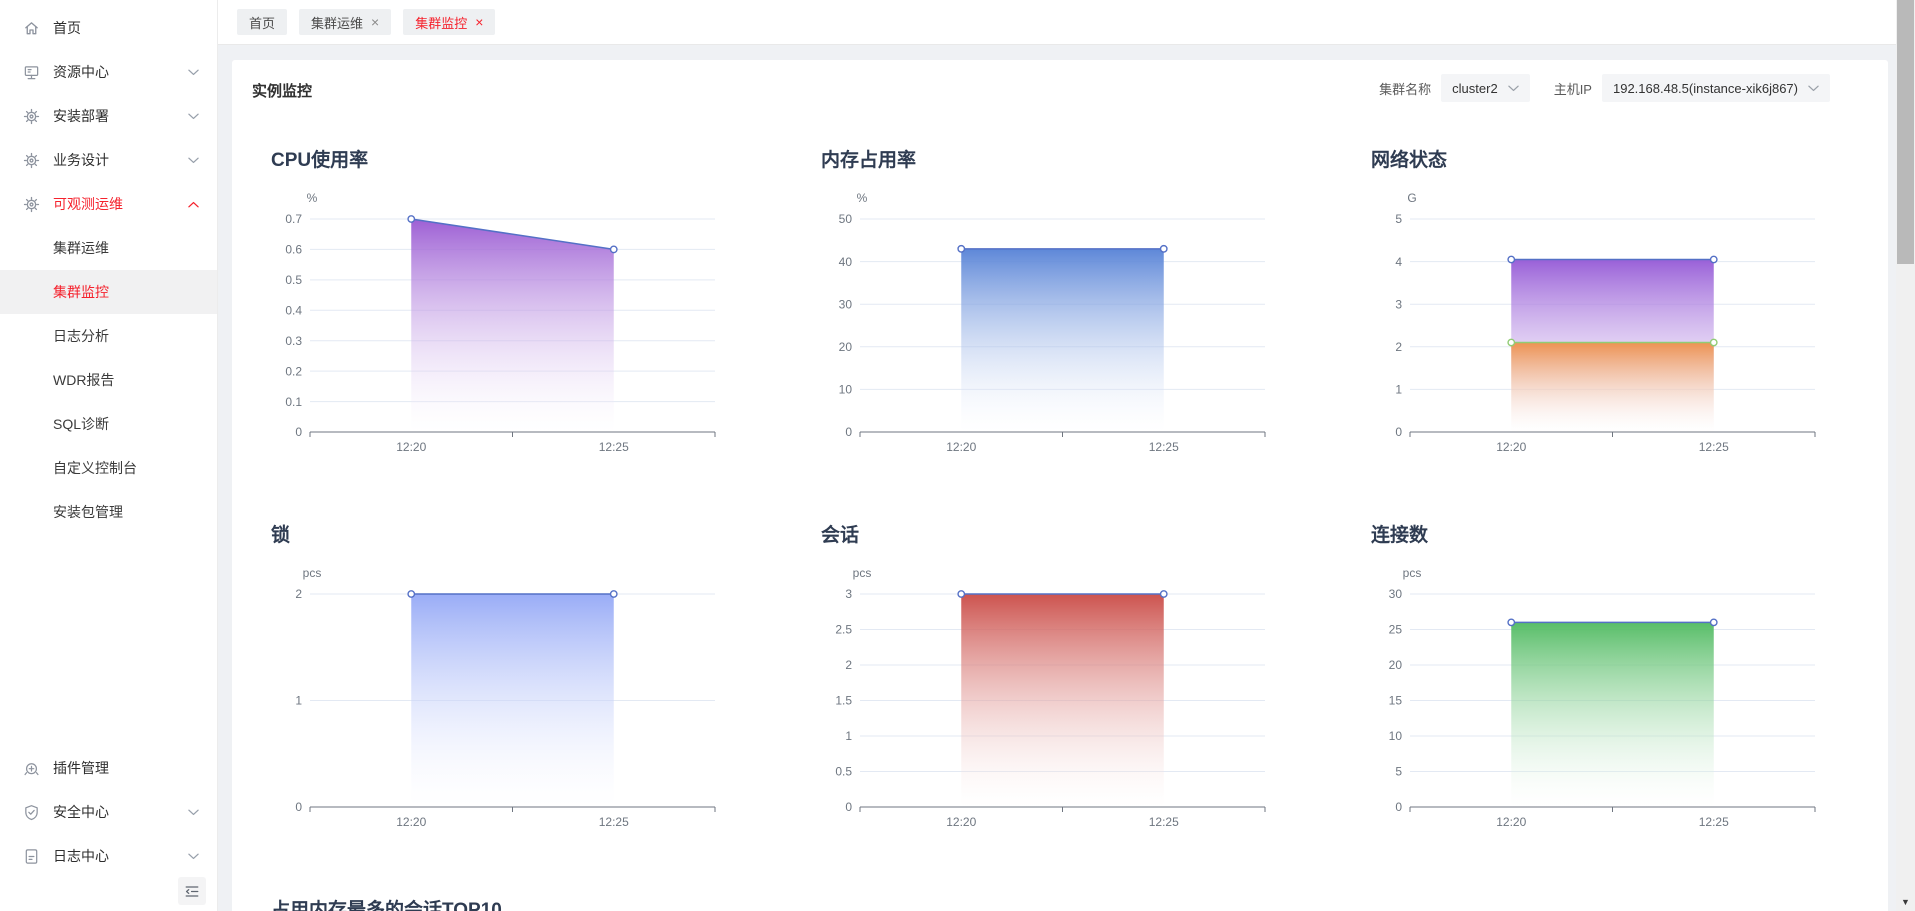 Image resolution: width=1915 pixels, height=911 pixels. I want to click on network-status-chart-canvas: G 0 1 2 3 4 5 12:20 12:25, so click(1601, 325).